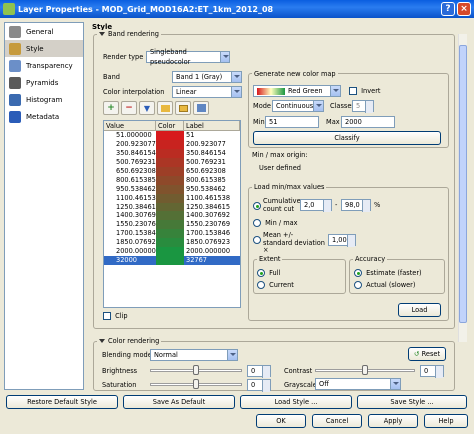 Image resolution: width=474 pixels, height=434 pixels. I want to click on sidebar-item-pyramids: Pyramids, so click(44, 82).